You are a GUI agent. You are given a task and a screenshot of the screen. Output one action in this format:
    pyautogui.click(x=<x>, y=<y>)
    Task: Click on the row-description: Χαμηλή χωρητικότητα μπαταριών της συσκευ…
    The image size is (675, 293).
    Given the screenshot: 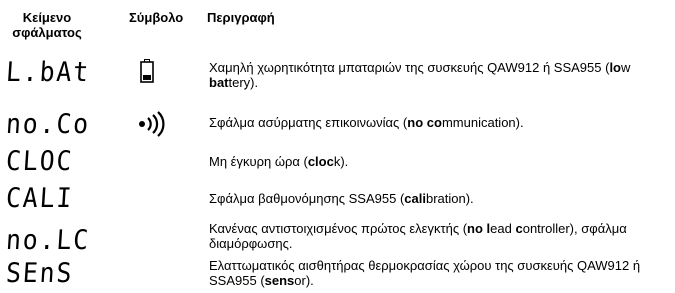 What is the action you would take?
    pyautogui.click(x=439, y=75)
    